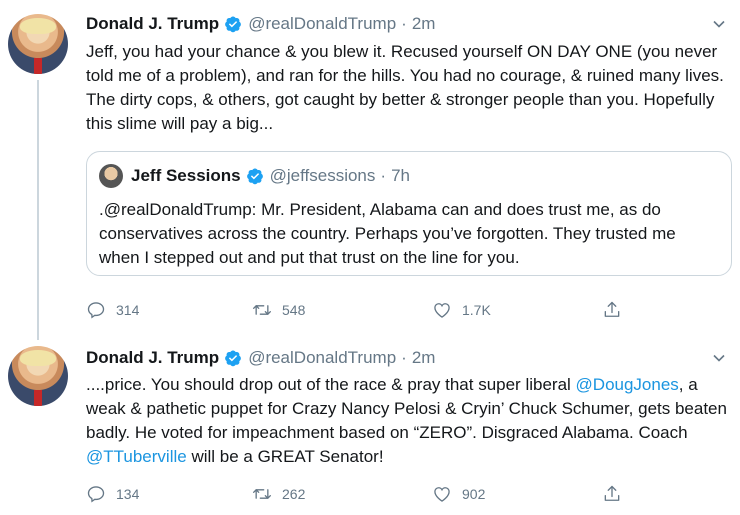 This screenshot has width=740, height=515. Describe the element at coordinates (322, 175) in the screenshot. I see `quoted-author-handle: @jeffsessions` at that location.